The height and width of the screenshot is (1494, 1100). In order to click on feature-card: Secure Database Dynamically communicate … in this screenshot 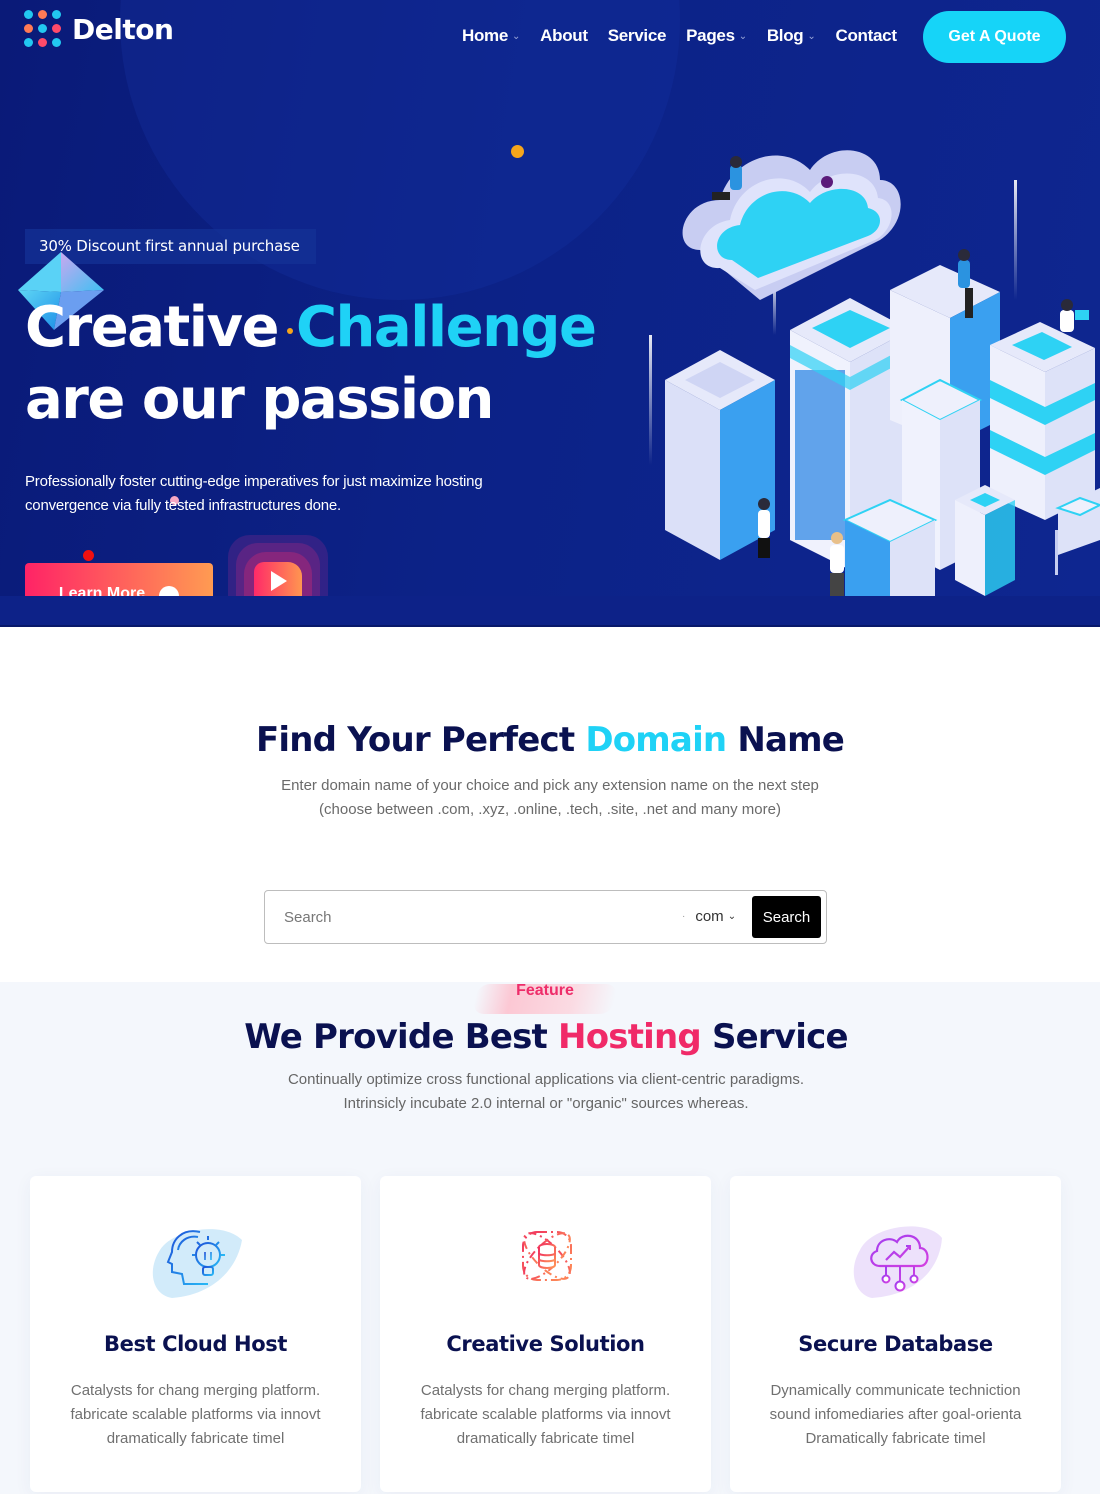, I will do `click(895, 1334)`.